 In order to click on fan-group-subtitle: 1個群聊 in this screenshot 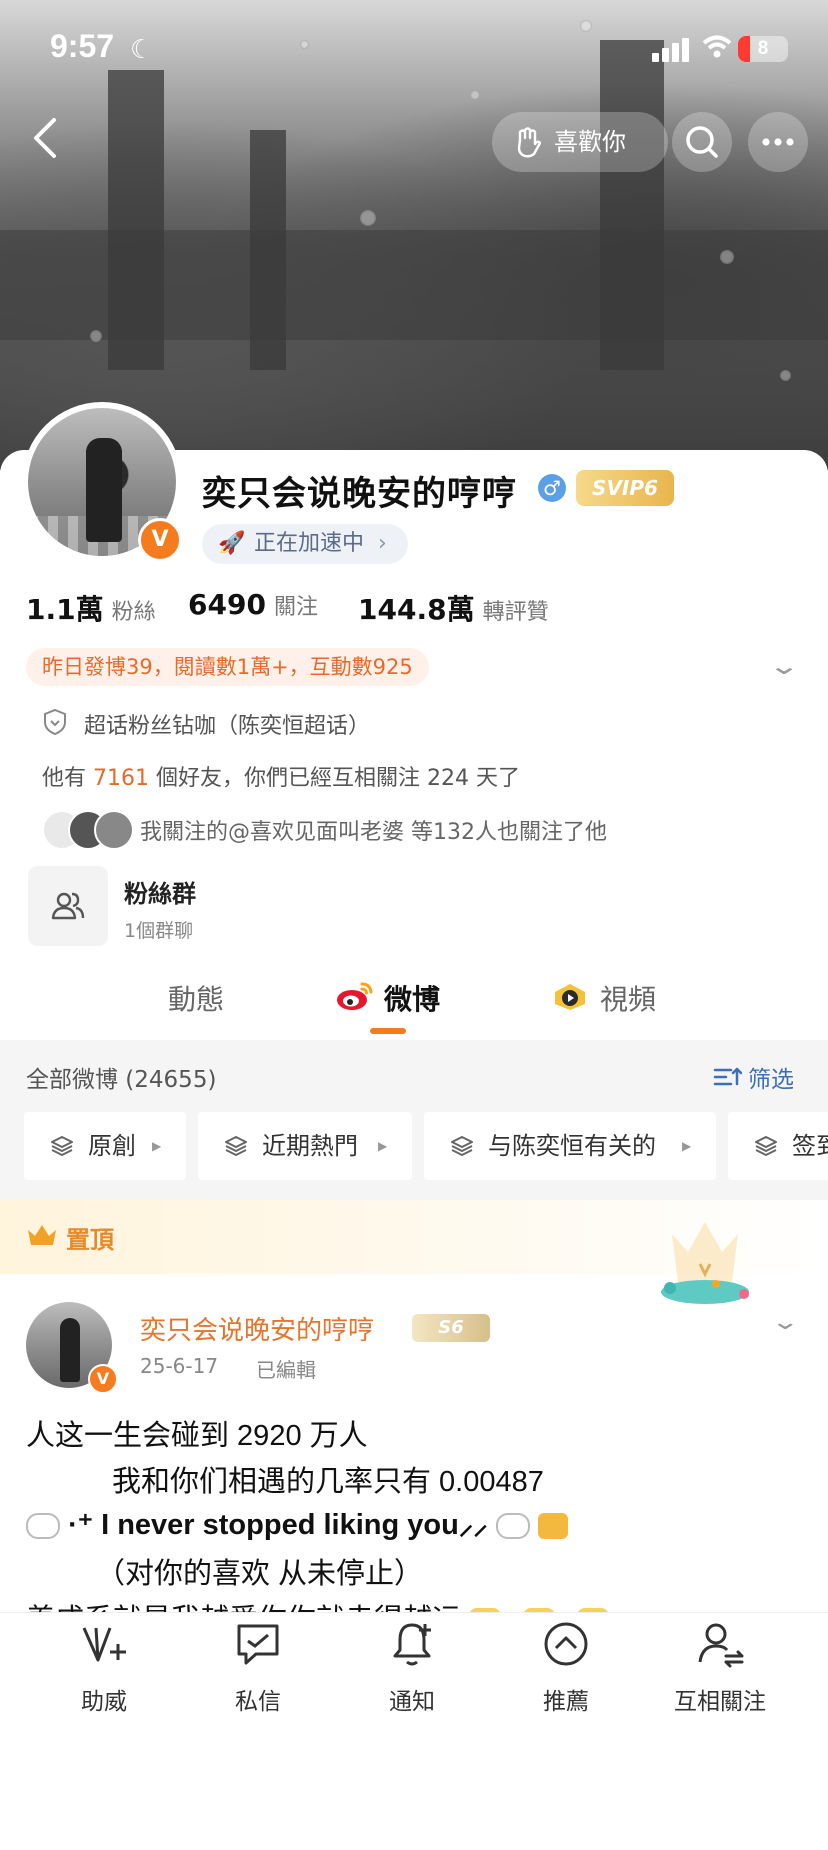, I will do `click(159, 931)`.